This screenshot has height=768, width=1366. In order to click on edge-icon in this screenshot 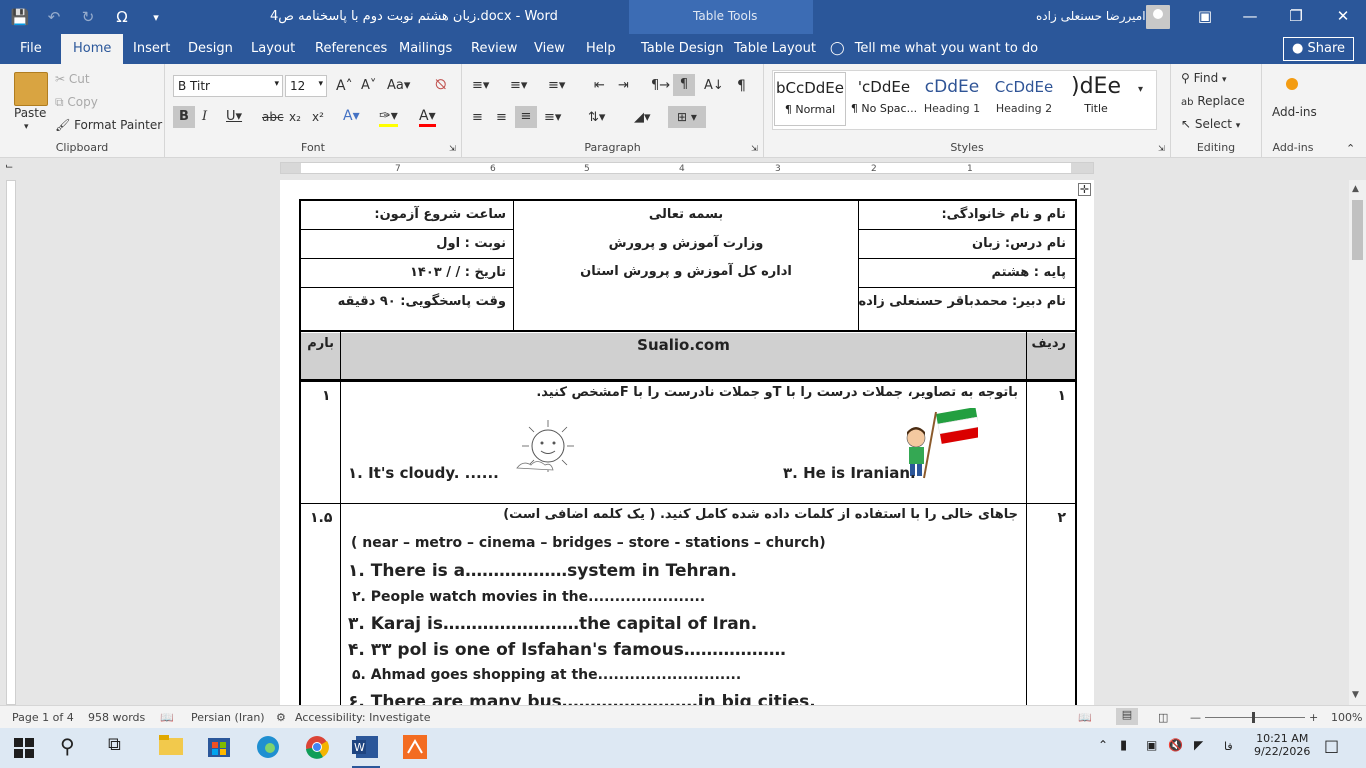, I will do `click(269, 748)`.